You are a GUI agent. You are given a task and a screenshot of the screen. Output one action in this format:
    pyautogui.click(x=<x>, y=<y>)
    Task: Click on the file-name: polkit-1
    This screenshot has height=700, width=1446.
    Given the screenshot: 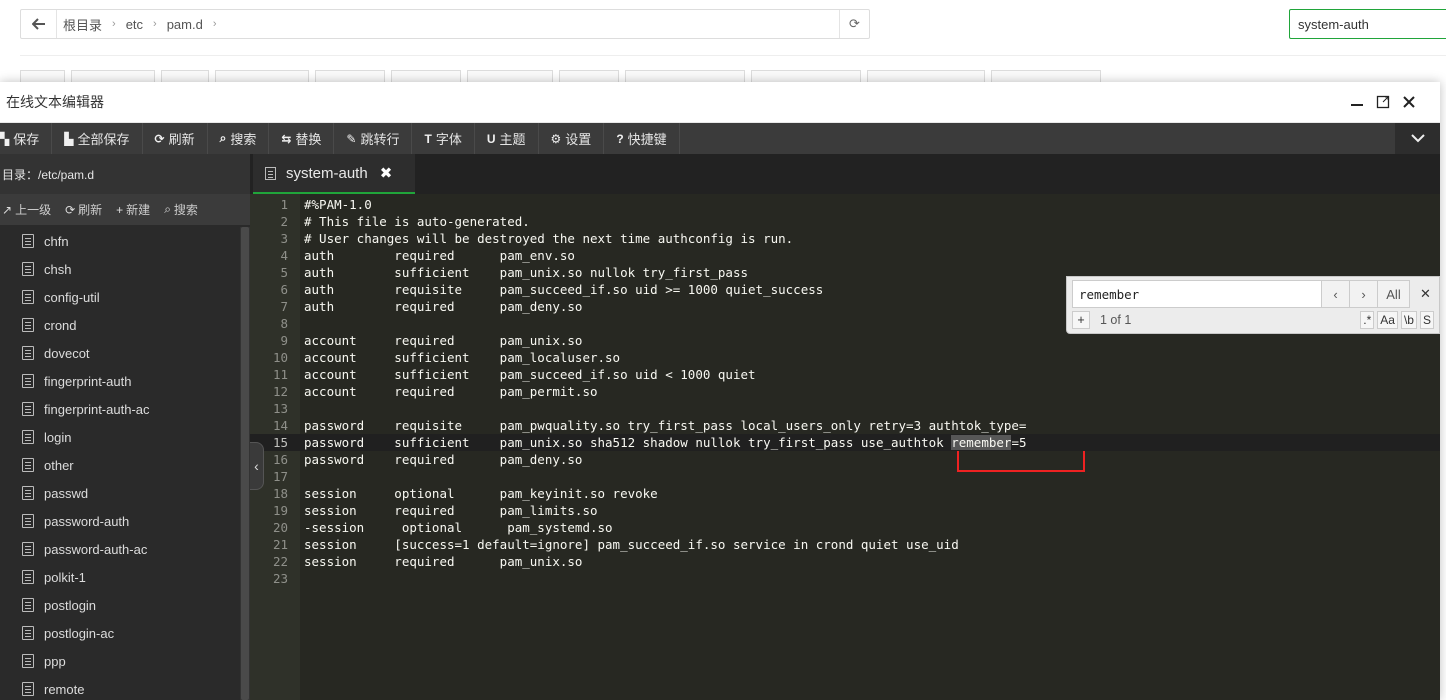 What is the action you would take?
    pyautogui.click(x=65, y=577)
    